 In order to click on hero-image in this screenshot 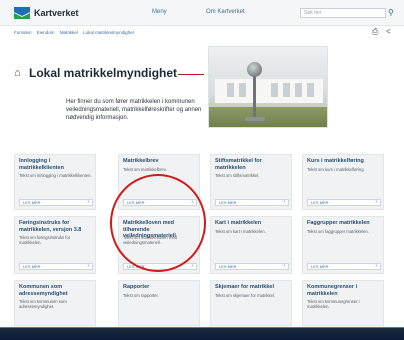, I will do `click(268, 87)`.